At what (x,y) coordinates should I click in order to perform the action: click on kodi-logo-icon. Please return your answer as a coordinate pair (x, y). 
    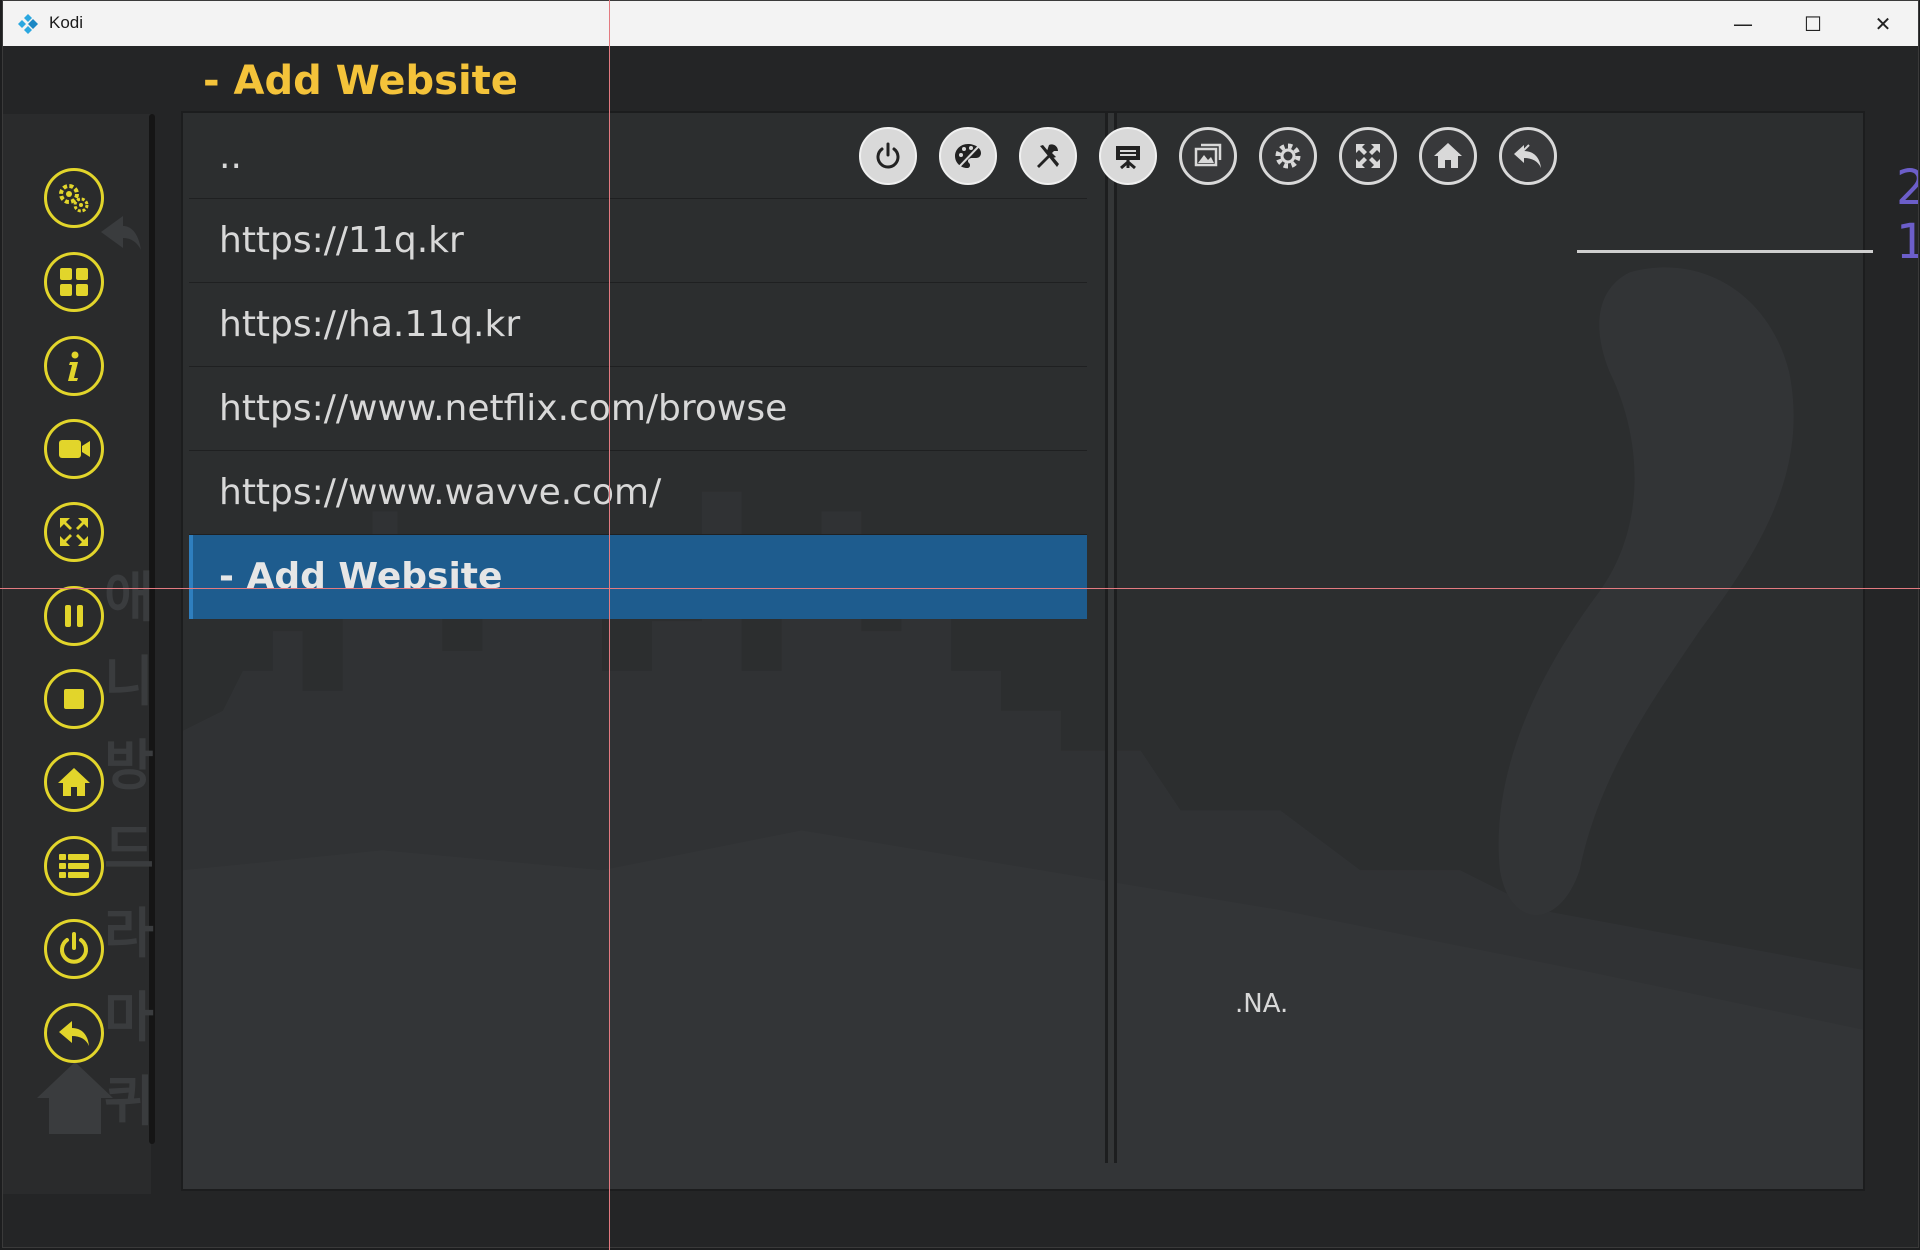
    Looking at the image, I should click on (28, 24).